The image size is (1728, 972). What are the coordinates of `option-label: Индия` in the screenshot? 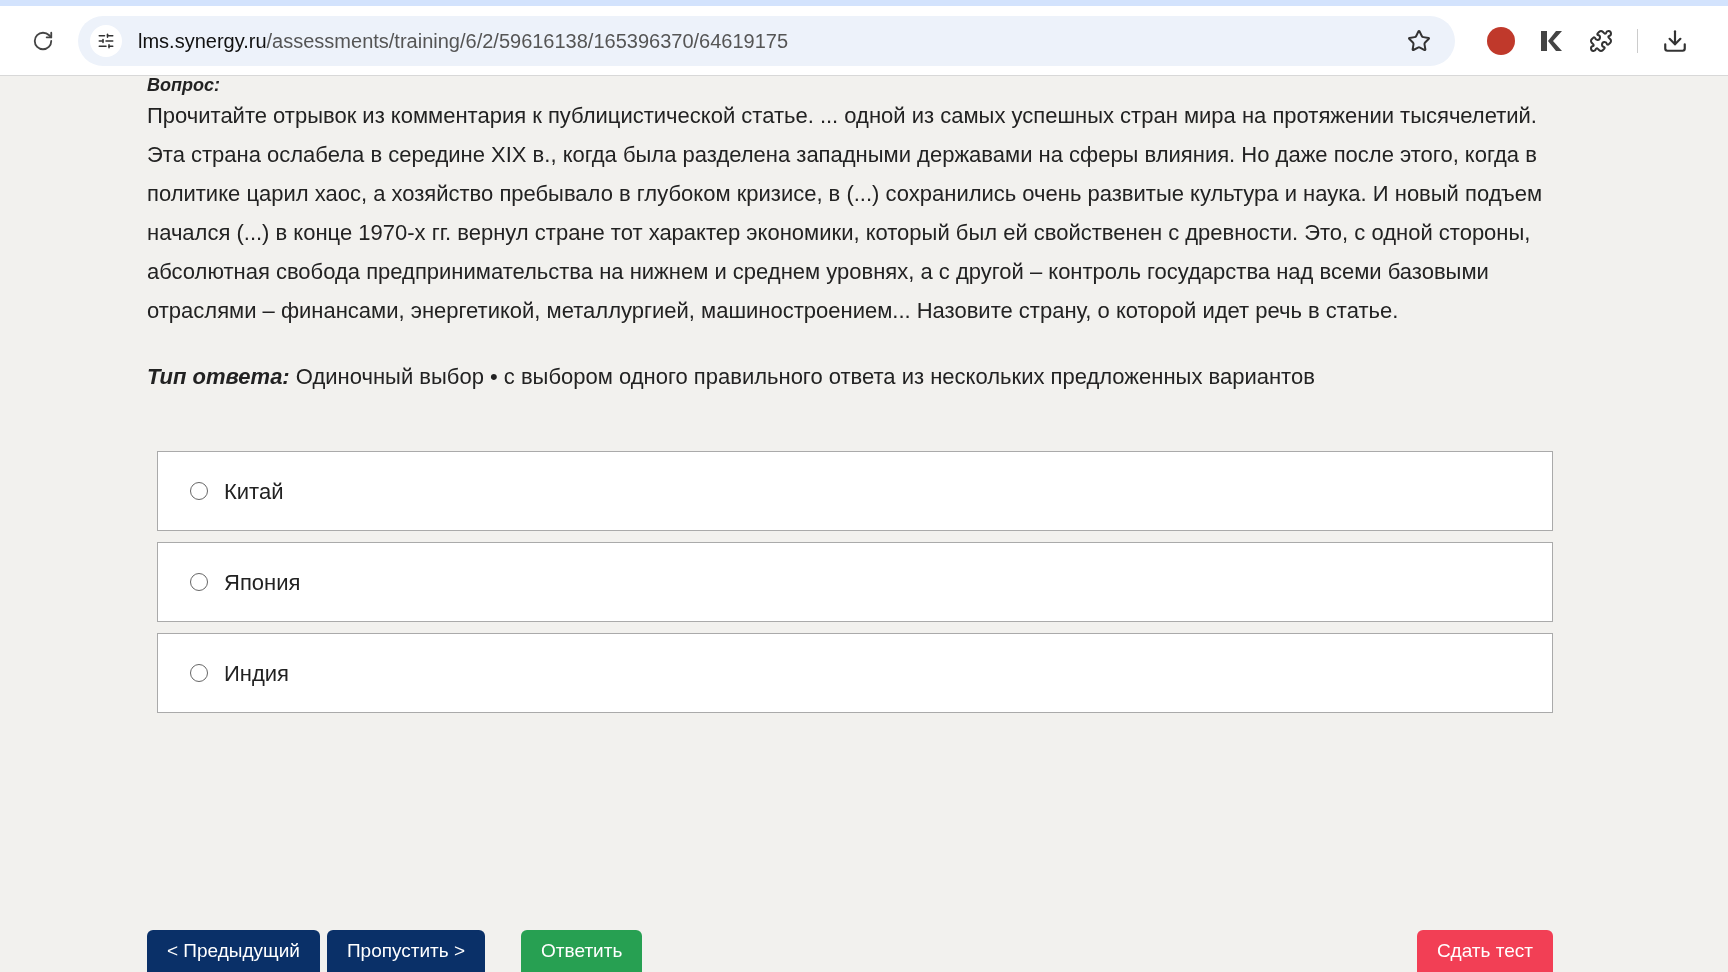 It's located at (256, 673).